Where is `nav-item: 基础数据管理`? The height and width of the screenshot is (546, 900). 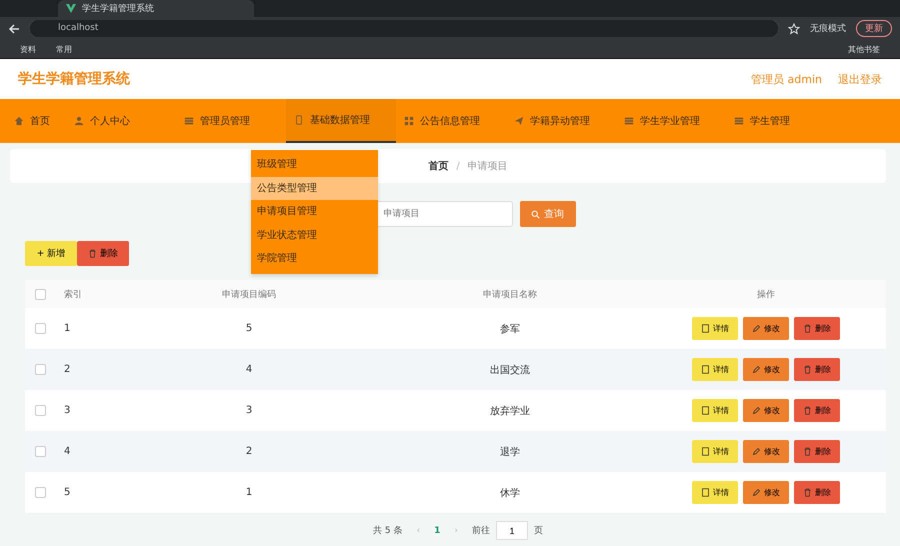
nav-item: 基础数据管理 is located at coordinates (341, 121).